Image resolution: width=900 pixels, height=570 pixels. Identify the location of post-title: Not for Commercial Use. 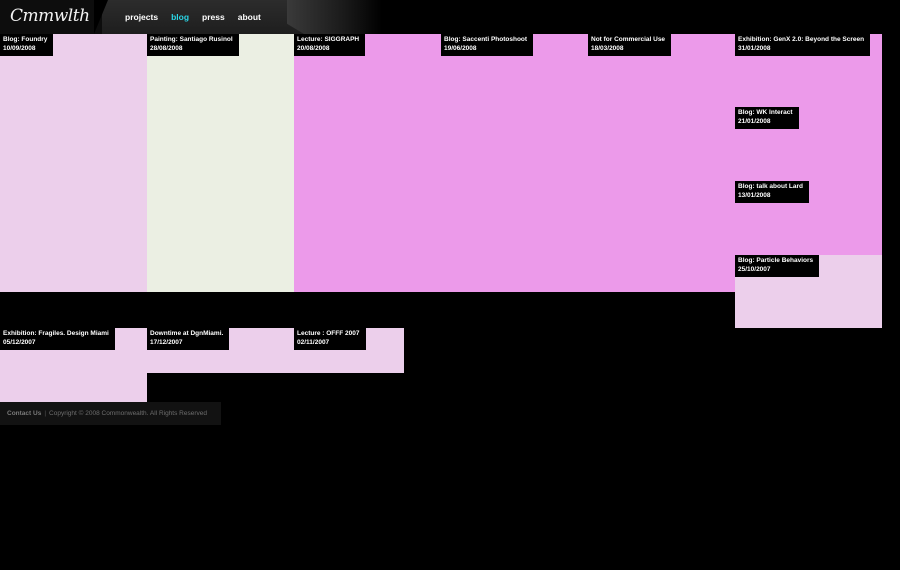
(628, 39).